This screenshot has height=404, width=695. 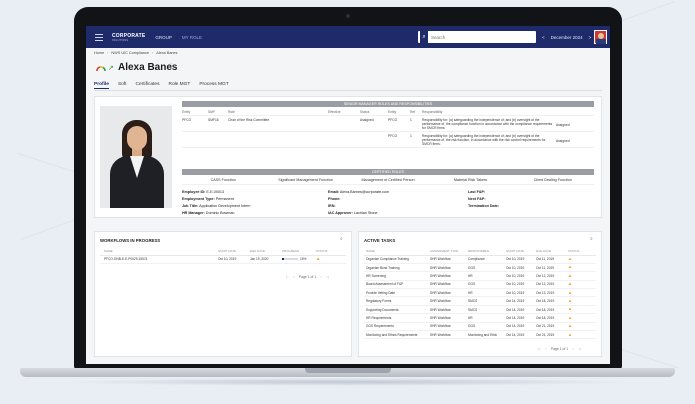 I want to click on tab-process-mgt: Process MGT, so click(x=213, y=85).